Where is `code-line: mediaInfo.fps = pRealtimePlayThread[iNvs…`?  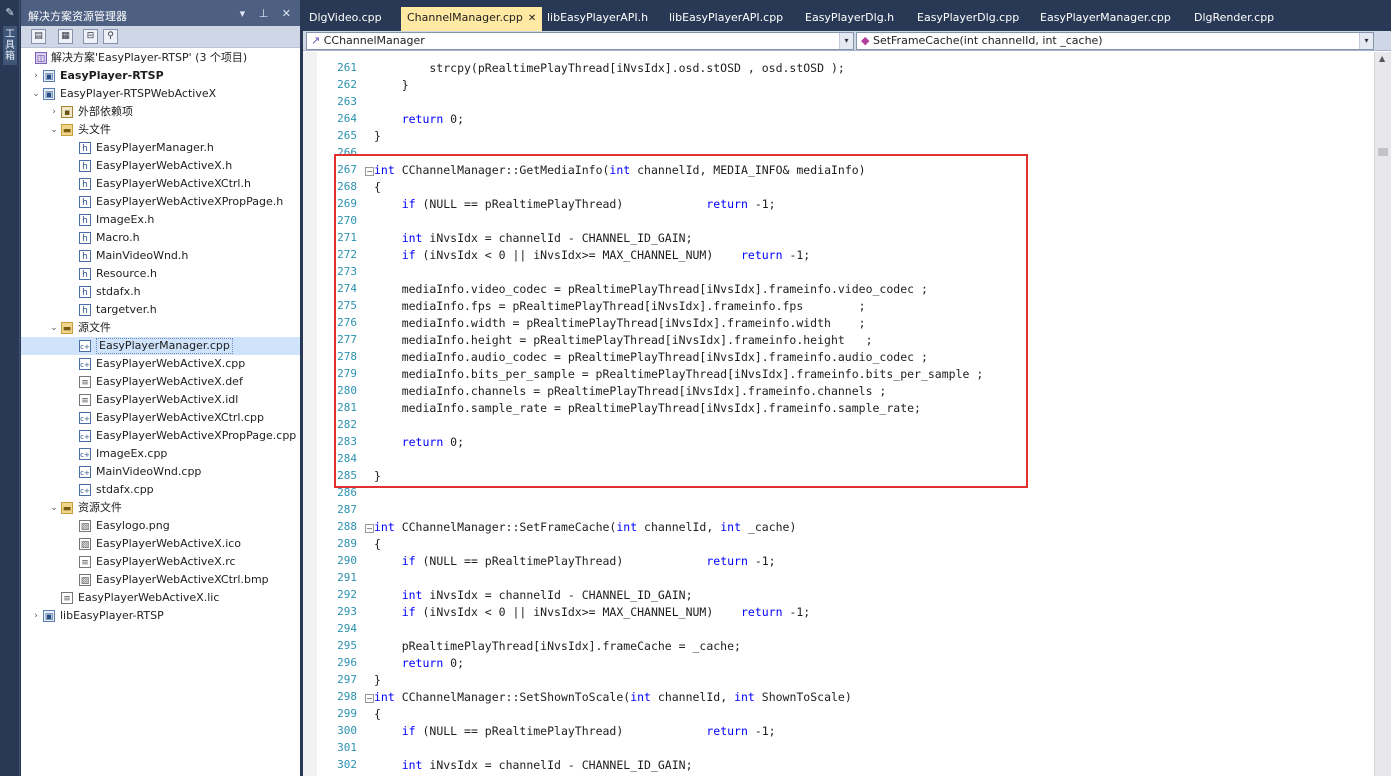
code-line: mediaInfo.fps = pRealtimePlayThread[iNvs… is located at coordinates (620, 306).